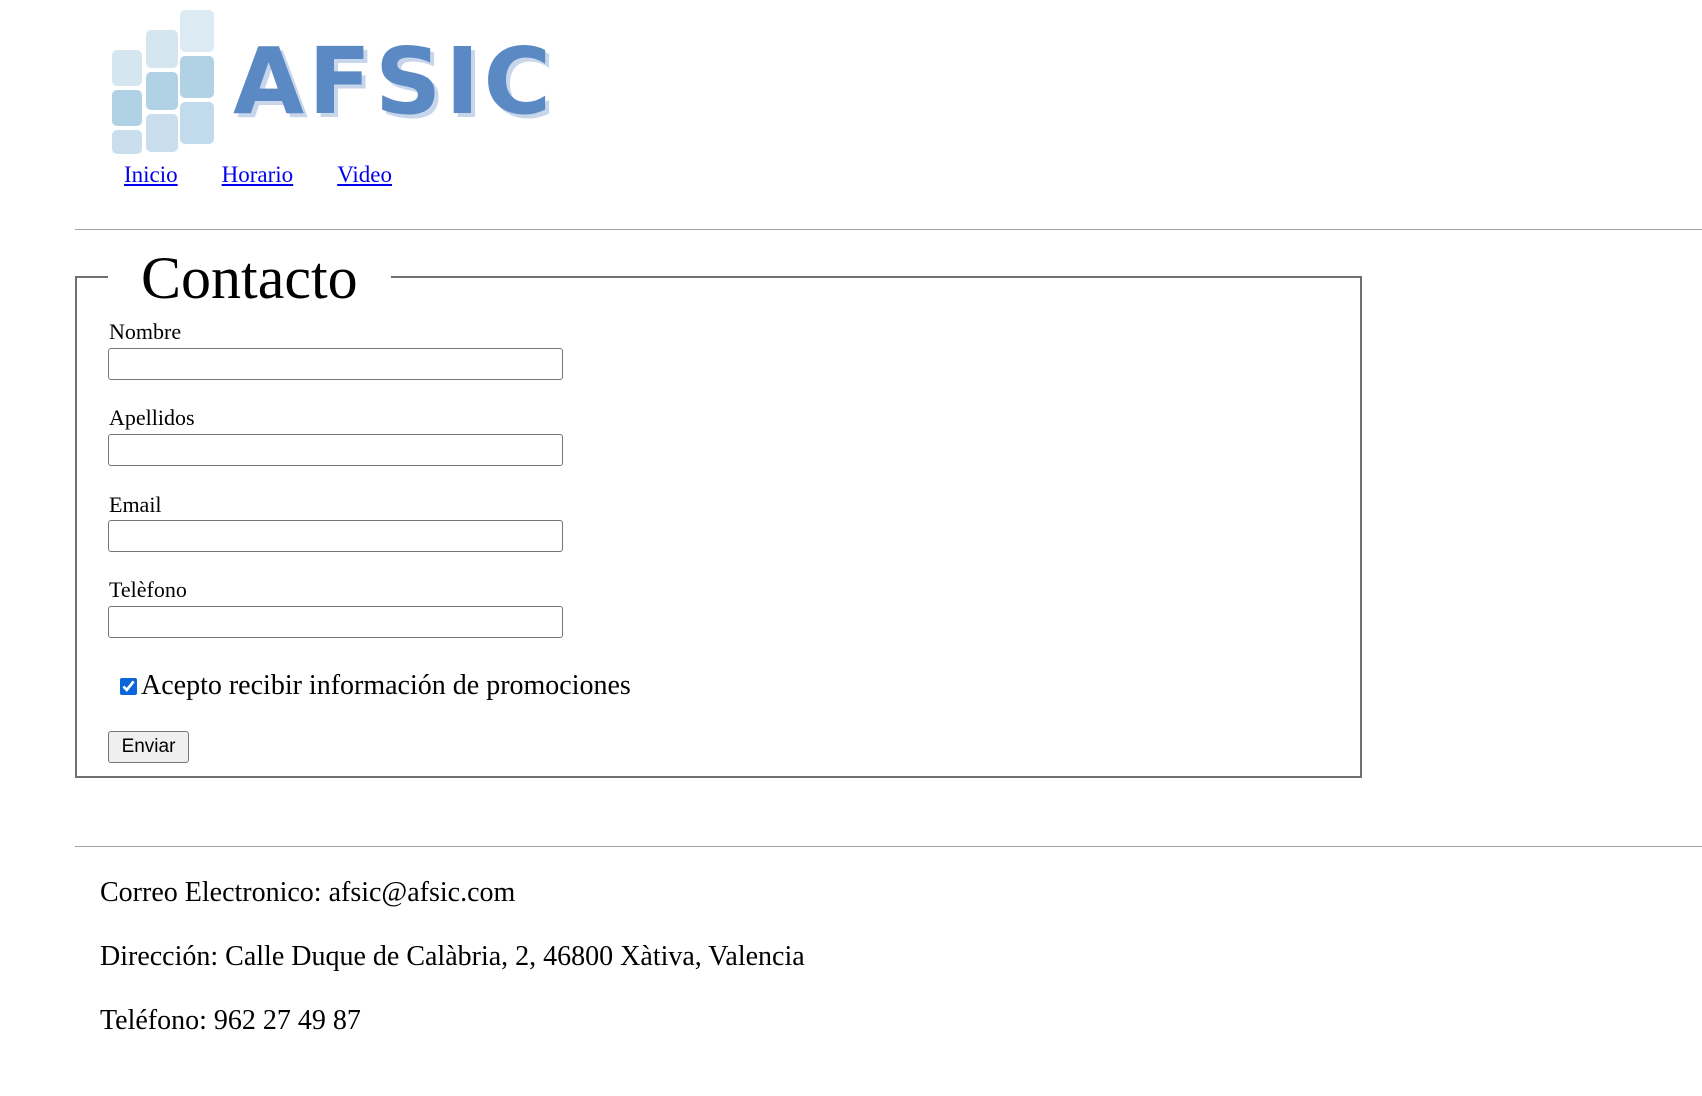  Describe the element at coordinates (163, 82) in the screenshot. I see `logo-tiles-graphic` at that location.